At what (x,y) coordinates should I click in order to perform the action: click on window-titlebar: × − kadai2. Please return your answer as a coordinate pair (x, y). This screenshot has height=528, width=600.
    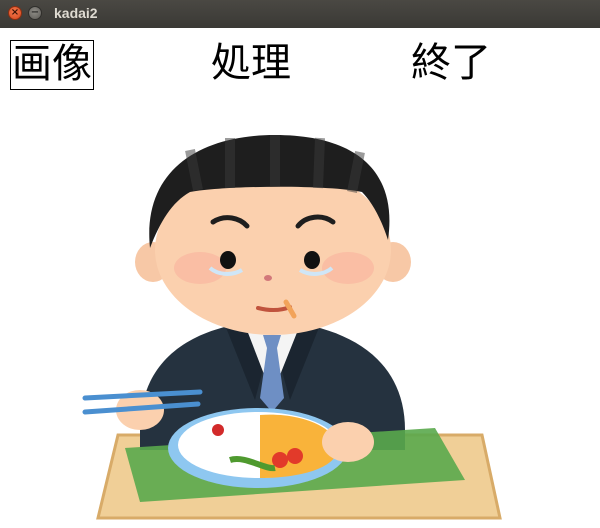
    Looking at the image, I should click on (300, 14).